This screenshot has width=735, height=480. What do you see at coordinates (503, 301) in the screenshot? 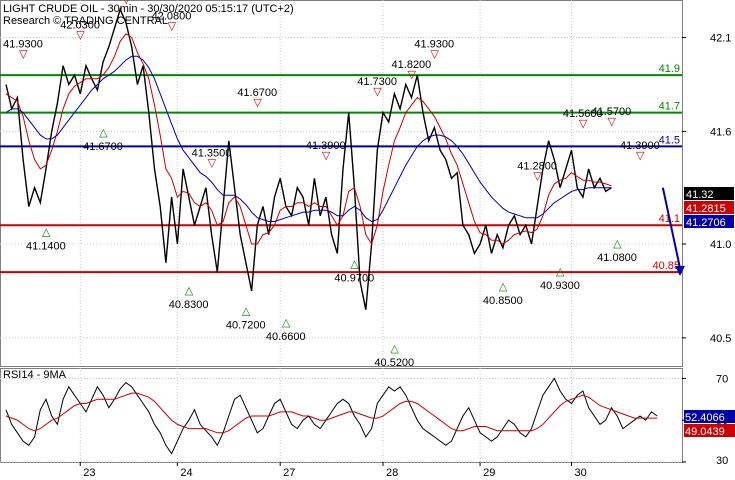
I see `low-label: 40.8500` at bounding box center [503, 301].